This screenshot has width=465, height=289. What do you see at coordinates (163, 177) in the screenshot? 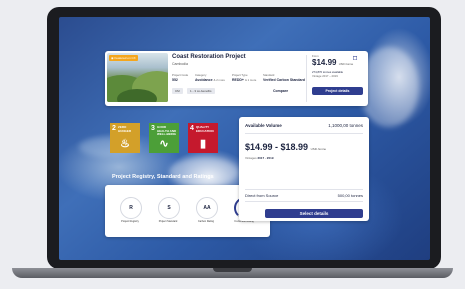
I see `ratings-title: Project Registry, Standard and Ratings` at bounding box center [163, 177].